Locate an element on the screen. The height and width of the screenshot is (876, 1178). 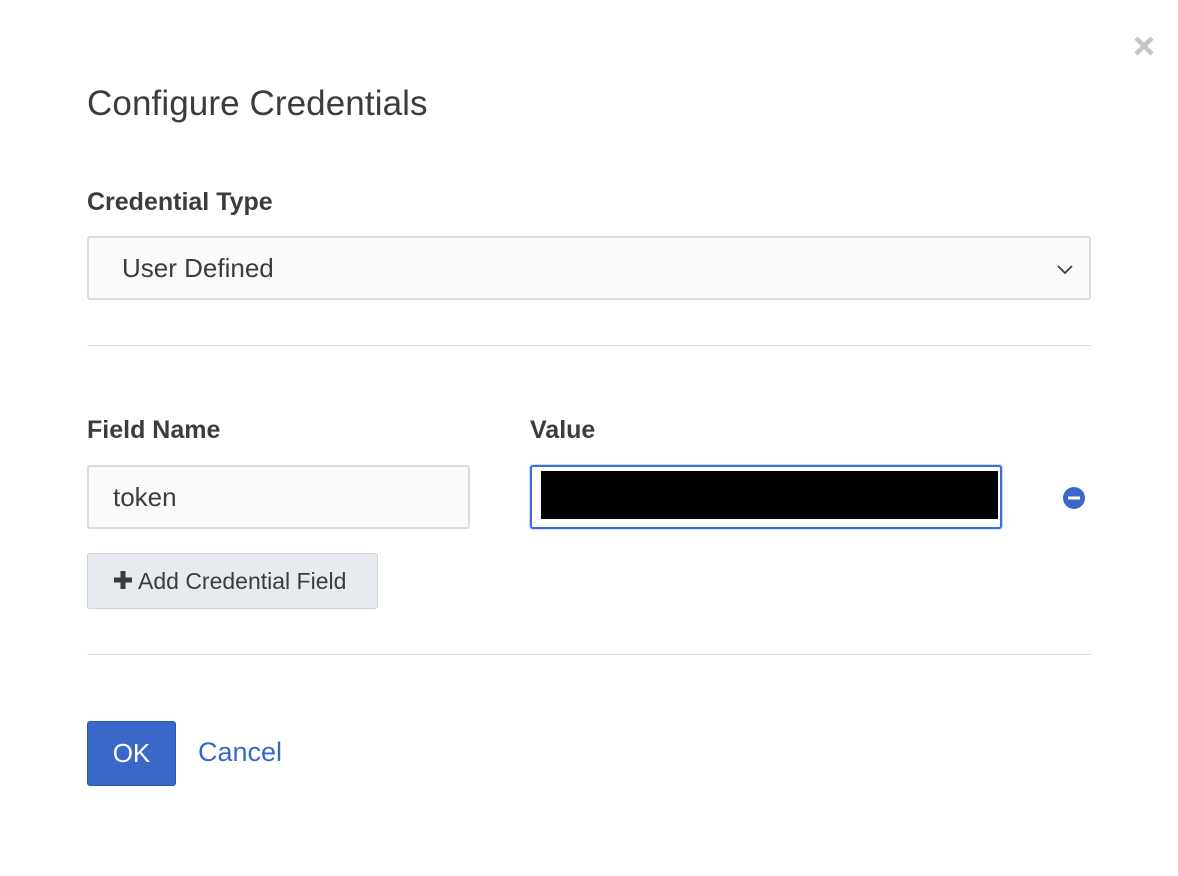
dialog-title: Configure Credentials is located at coordinates (257, 103).